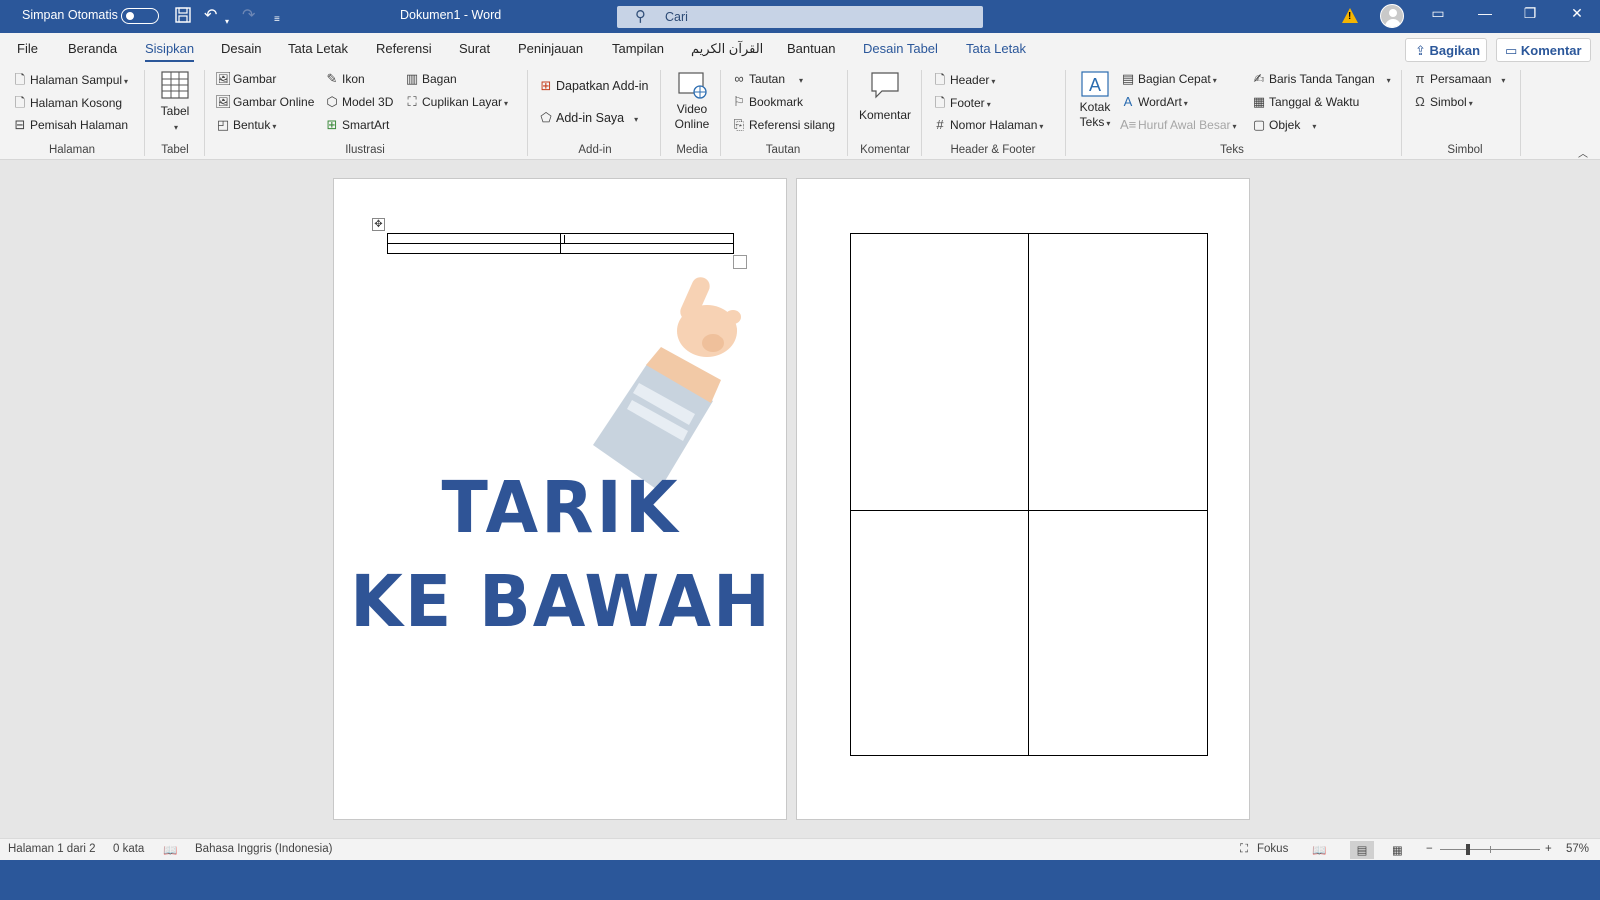  What do you see at coordinates (1397, 850) in the screenshot?
I see `web-layout-icon: ▦` at bounding box center [1397, 850].